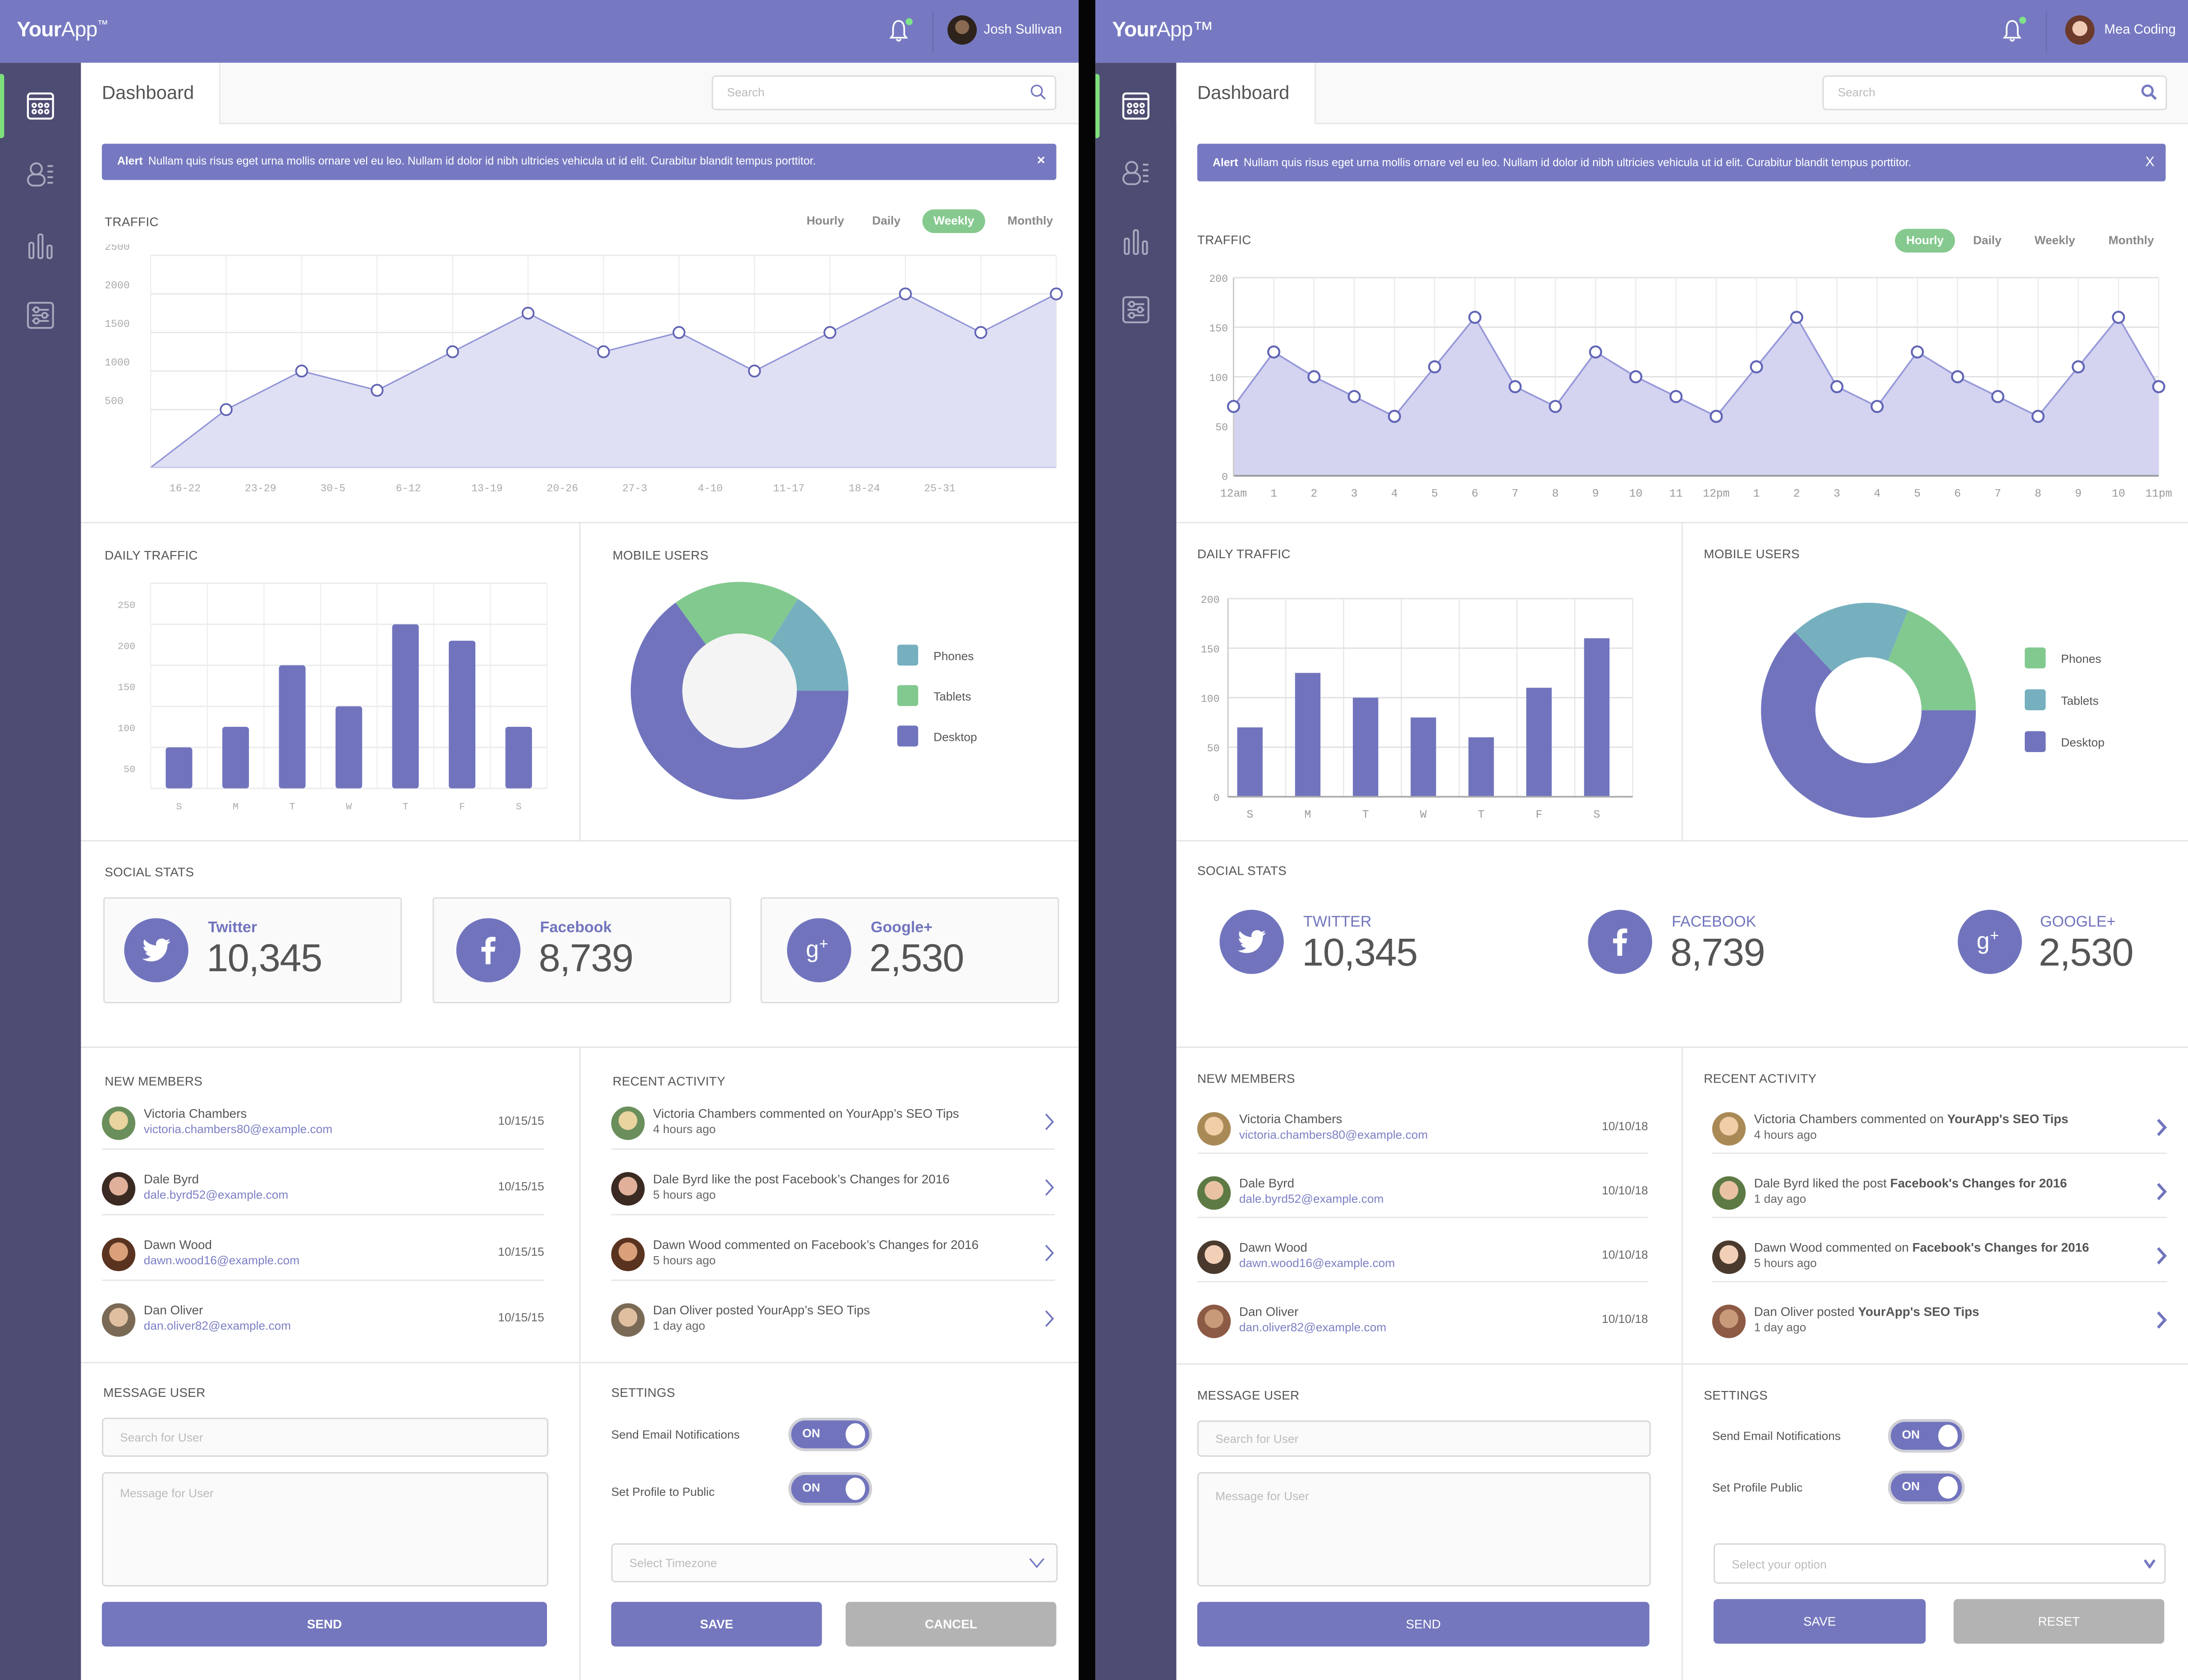 The width and height of the screenshot is (2188, 1680). I want to click on close-icon: ×, so click(1041, 162).